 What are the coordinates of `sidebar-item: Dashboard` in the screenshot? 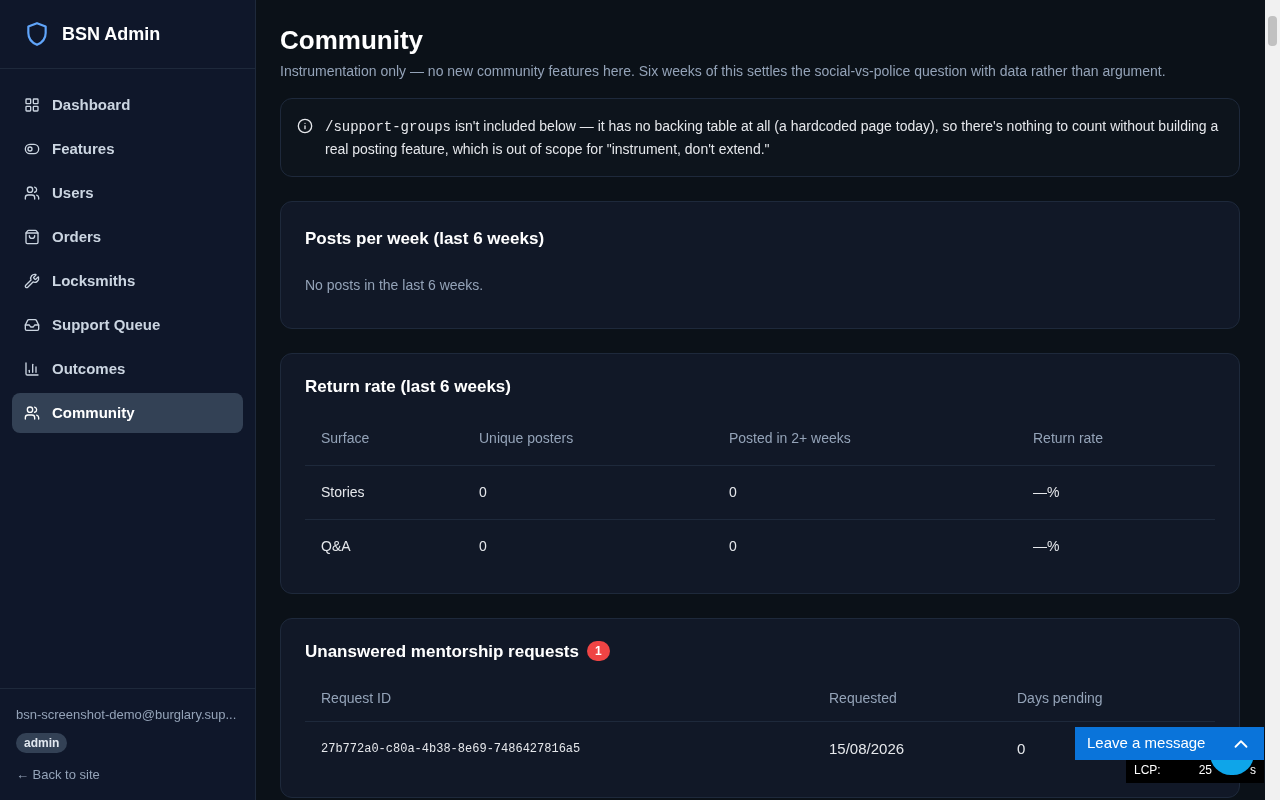 It's located at (127, 105).